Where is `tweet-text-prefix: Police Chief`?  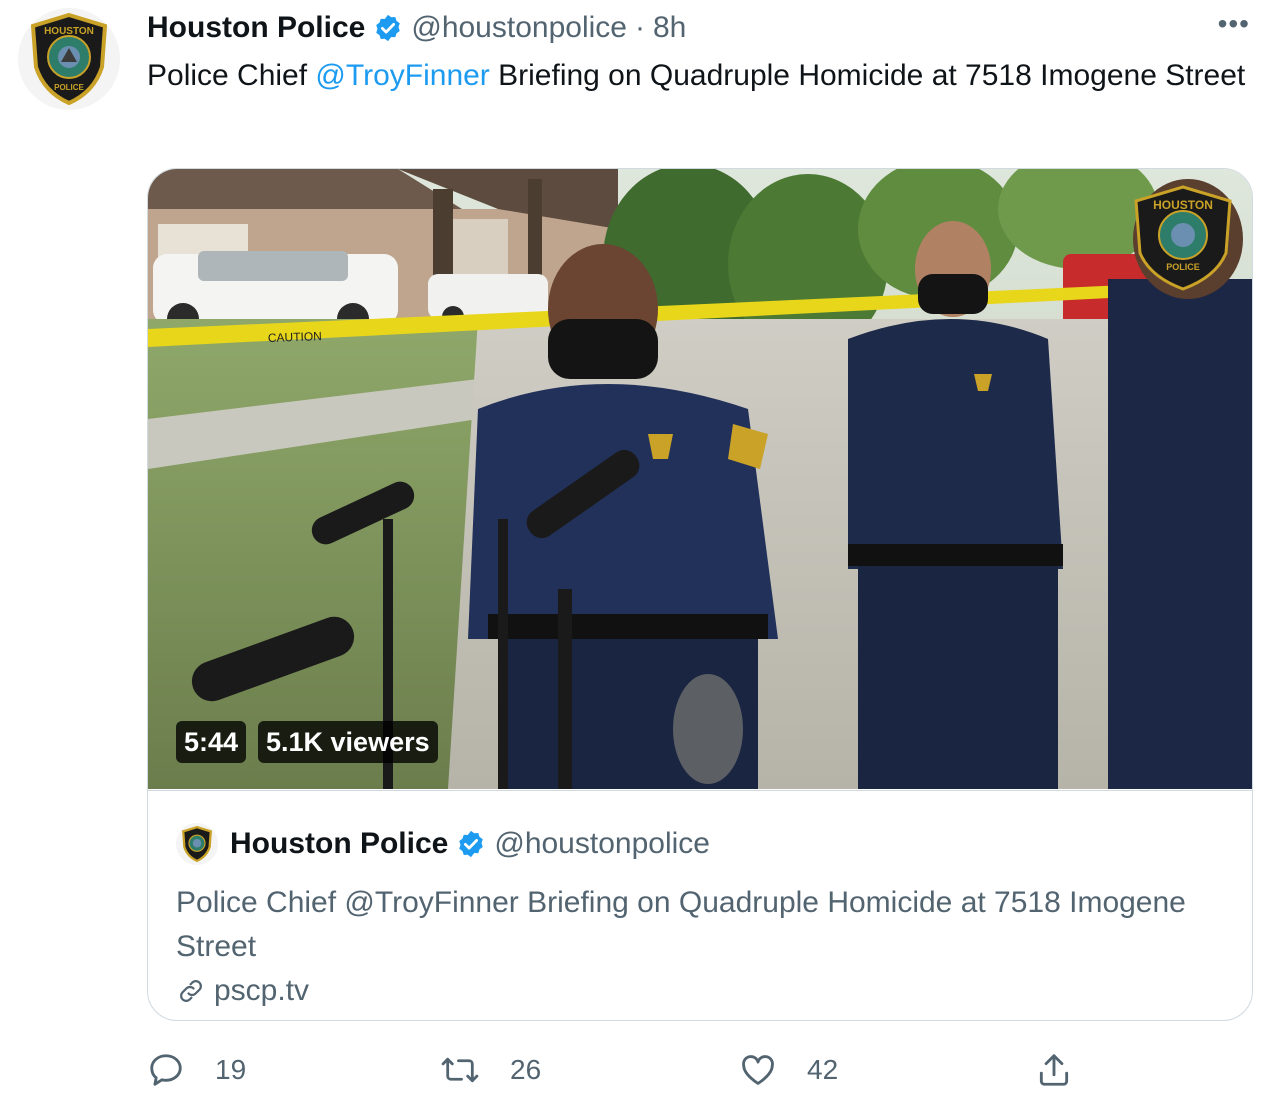 tweet-text-prefix: Police Chief is located at coordinates (231, 75).